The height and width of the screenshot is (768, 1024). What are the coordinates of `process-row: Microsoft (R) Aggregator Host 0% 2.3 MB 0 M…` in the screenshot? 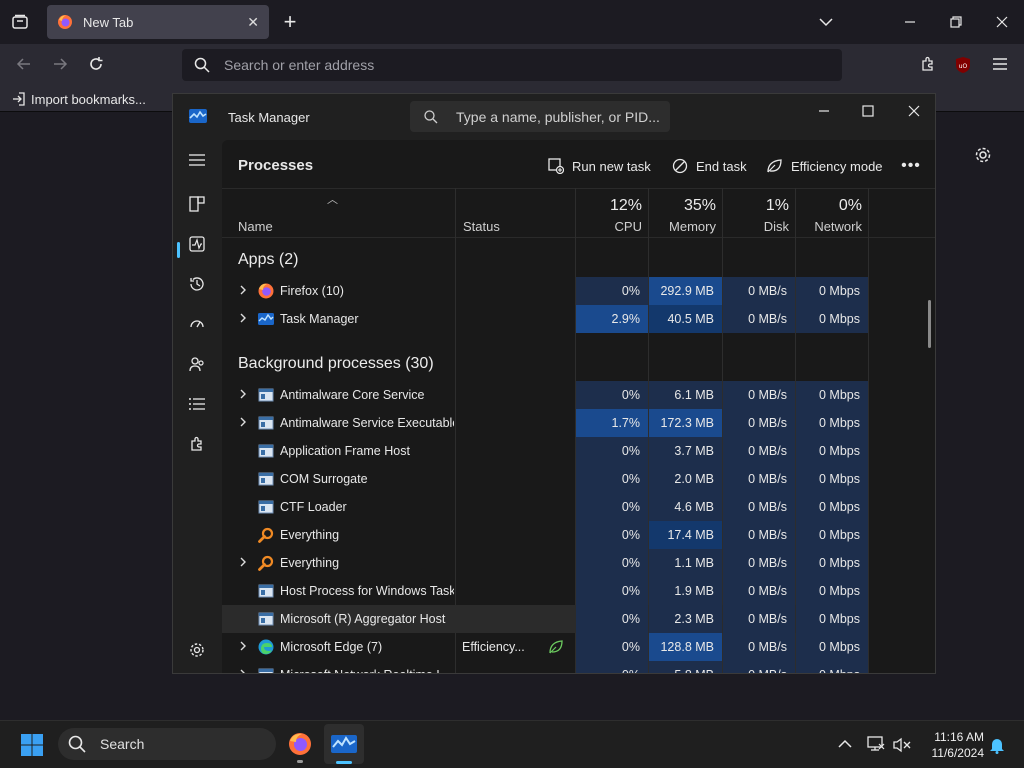 It's located at (545, 619).